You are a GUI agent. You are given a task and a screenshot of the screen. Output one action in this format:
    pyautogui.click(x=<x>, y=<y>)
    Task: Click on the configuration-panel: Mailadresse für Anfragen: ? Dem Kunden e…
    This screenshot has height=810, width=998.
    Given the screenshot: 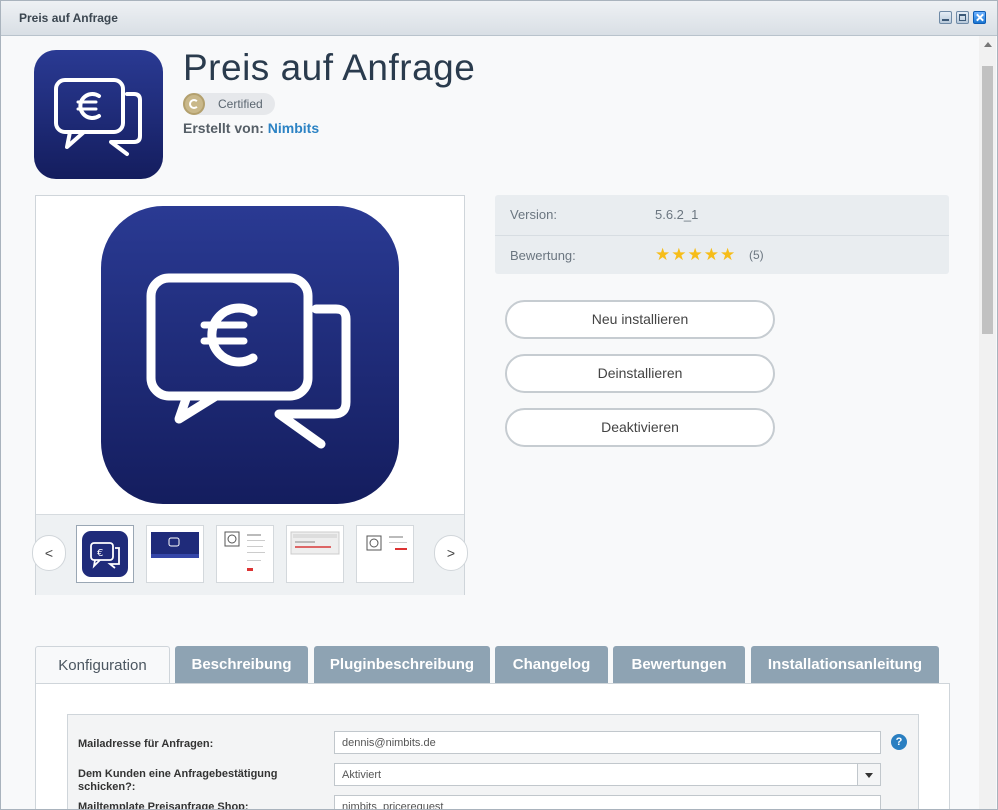 What is the action you would take?
    pyautogui.click(x=492, y=746)
    